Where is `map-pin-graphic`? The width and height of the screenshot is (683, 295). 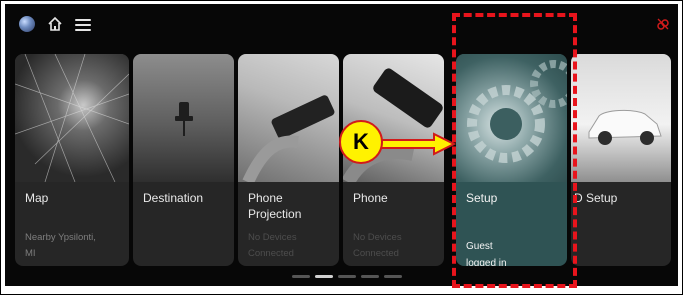 map-pin-graphic is located at coordinates (184, 119).